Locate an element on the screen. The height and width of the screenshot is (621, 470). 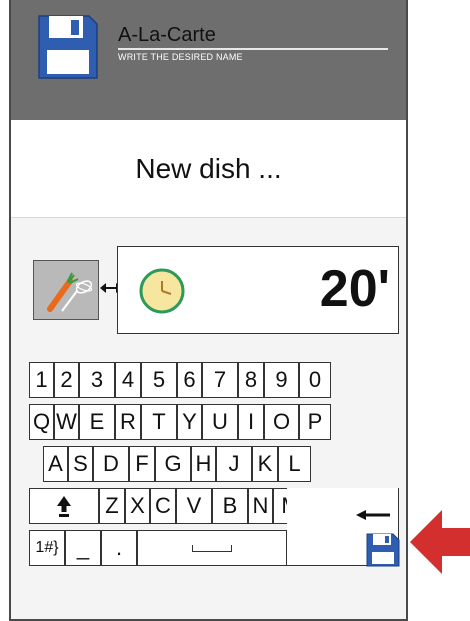
key-k: K is located at coordinates (265, 464).